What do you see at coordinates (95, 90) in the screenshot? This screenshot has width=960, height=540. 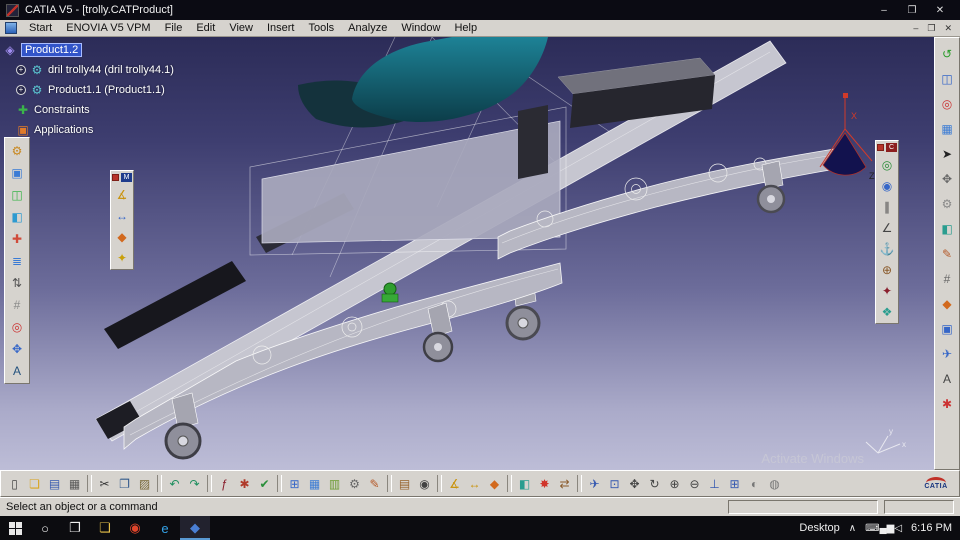 I see `tree-item-product1-1: + ⚙ Product1.1 (Product1.1)` at bounding box center [95, 90].